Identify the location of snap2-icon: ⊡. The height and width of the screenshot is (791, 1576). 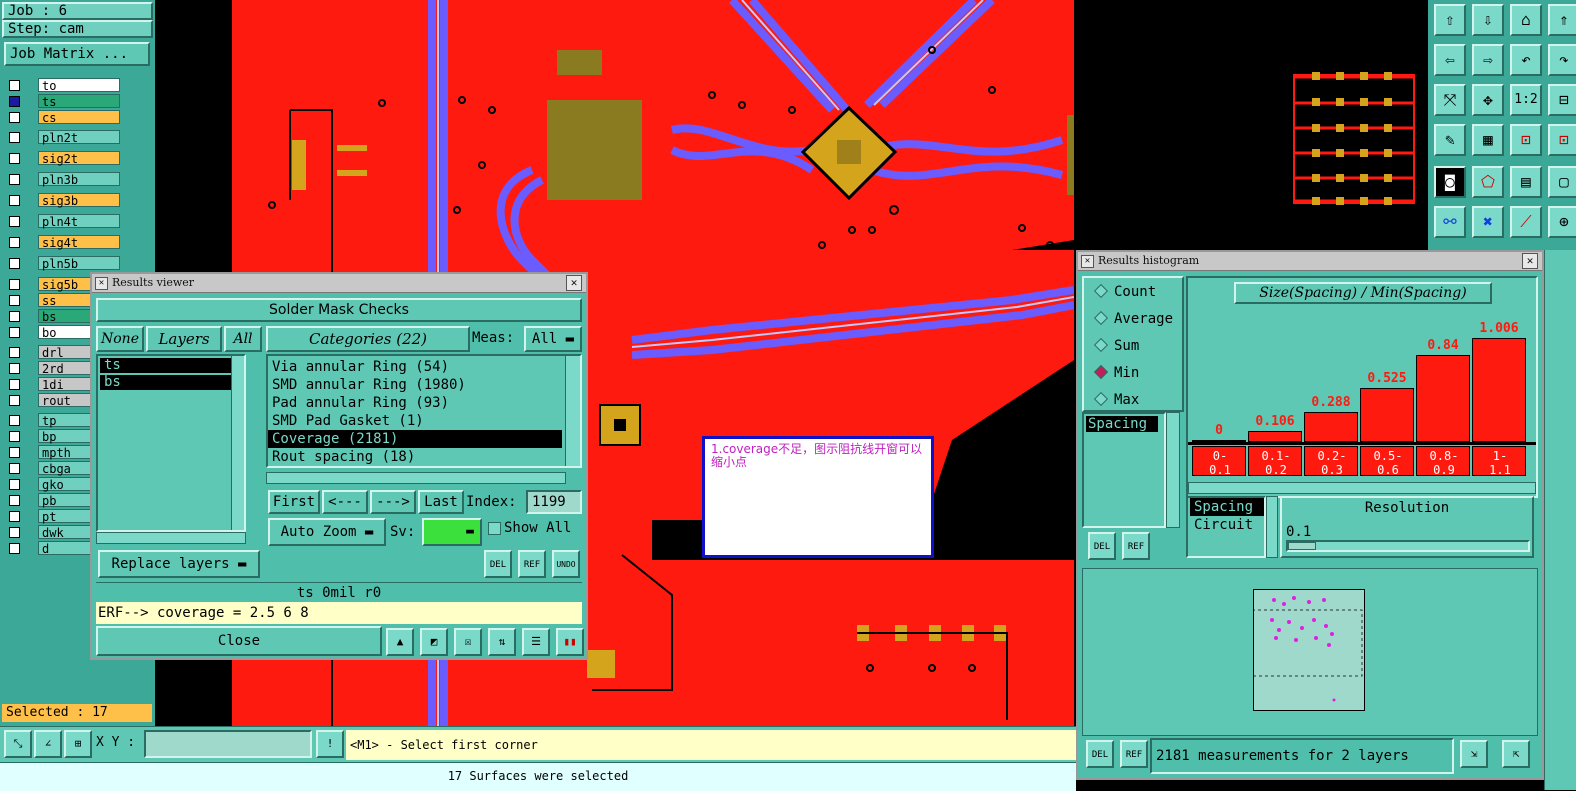
(1562, 140).